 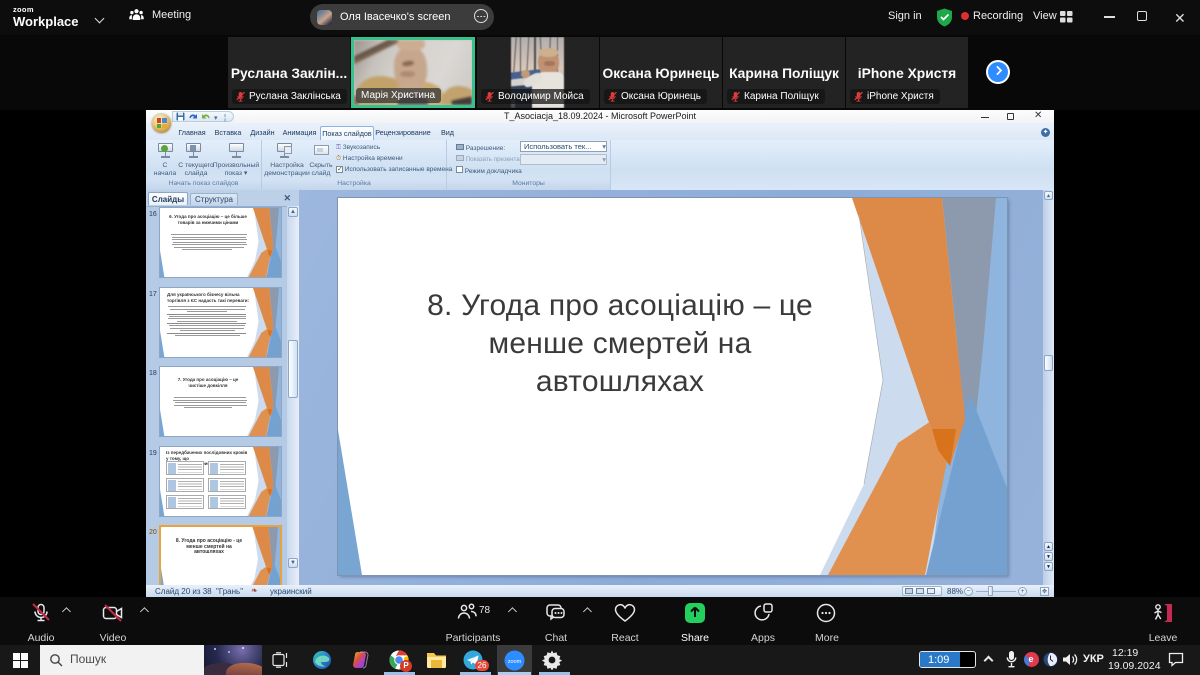 What do you see at coordinates (485, 610) in the screenshot?
I see `svg-text: 78` at bounding box center [485, 610].